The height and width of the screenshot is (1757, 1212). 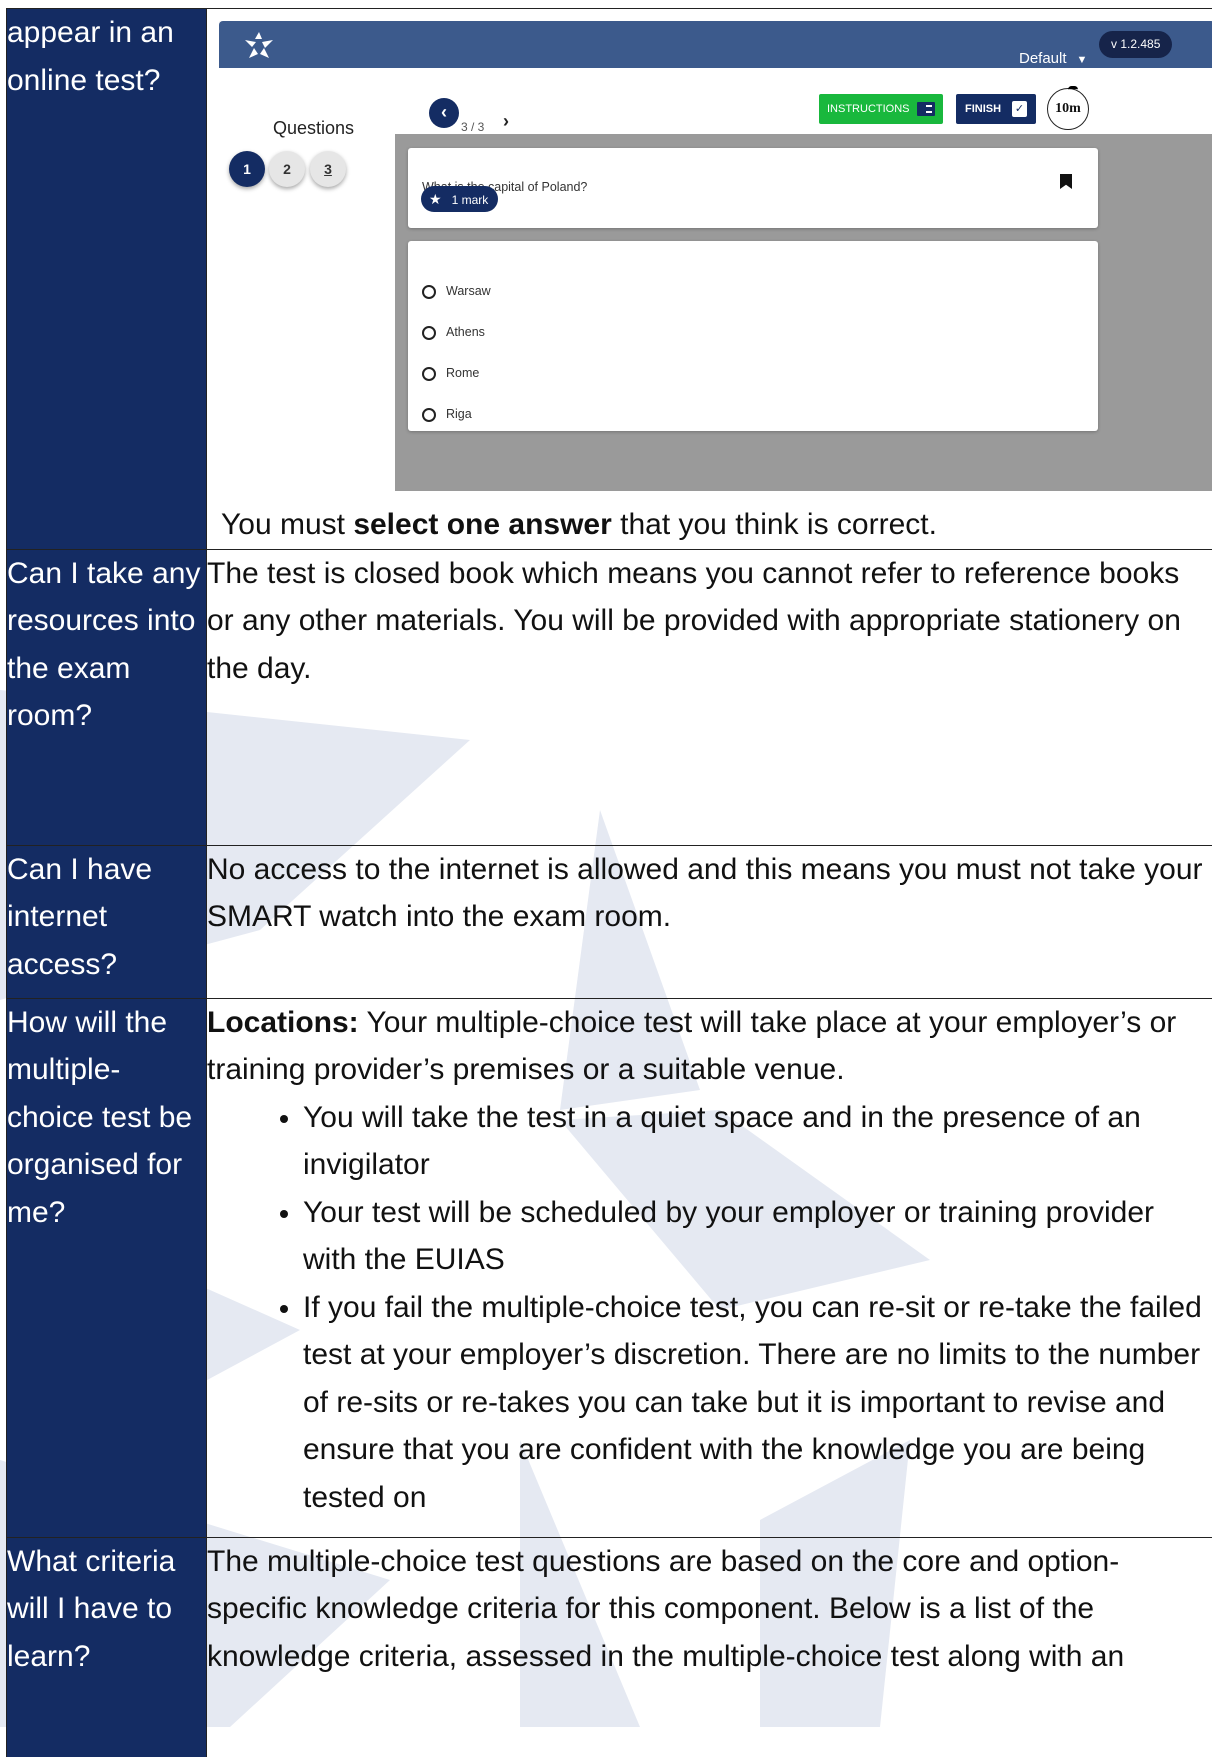 What do you see at coordinates (287, 169) in the screenshot?
I see `question-number-button: 2` at bounding box center [287, 169].